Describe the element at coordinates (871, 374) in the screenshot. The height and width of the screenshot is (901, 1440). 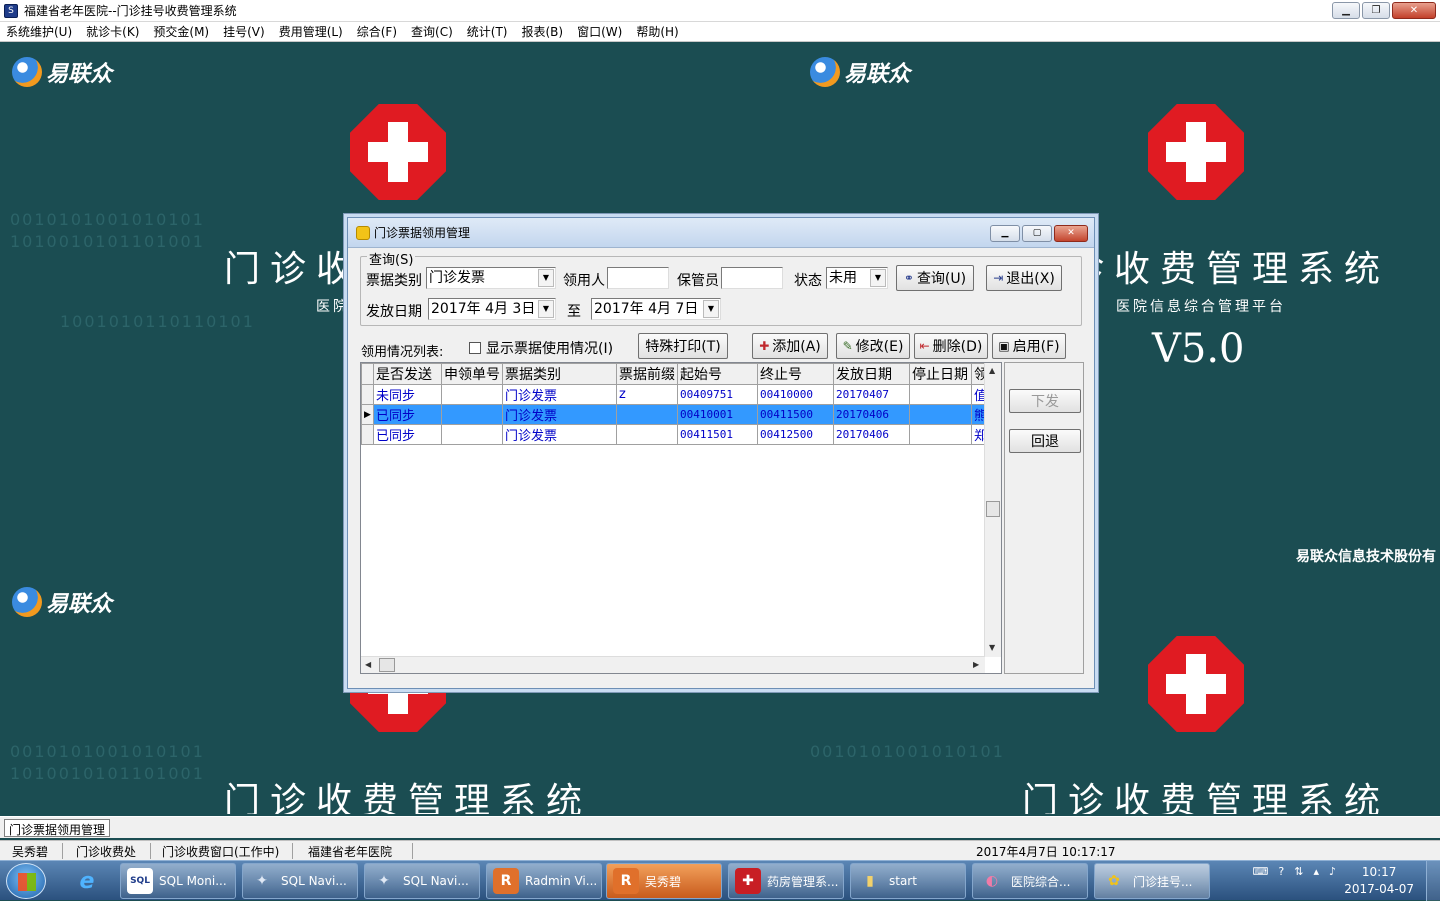
I see `column-header: 发放日期` at that location.